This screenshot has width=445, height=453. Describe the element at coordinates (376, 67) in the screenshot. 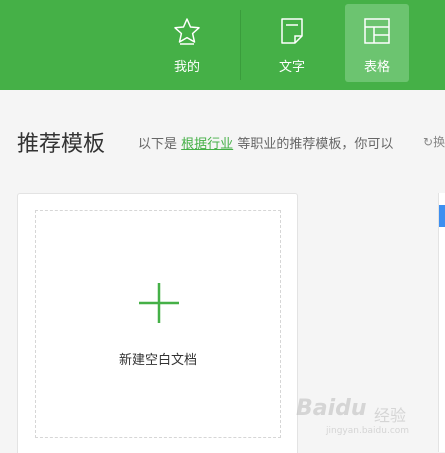

I see `nav-tab-label: 表格` at that location.